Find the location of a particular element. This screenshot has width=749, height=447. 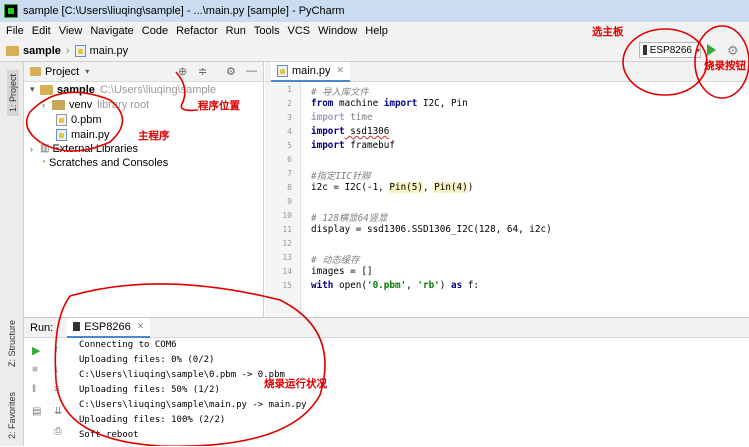

annotation-stroke-location is located at coordinates (187, 91).